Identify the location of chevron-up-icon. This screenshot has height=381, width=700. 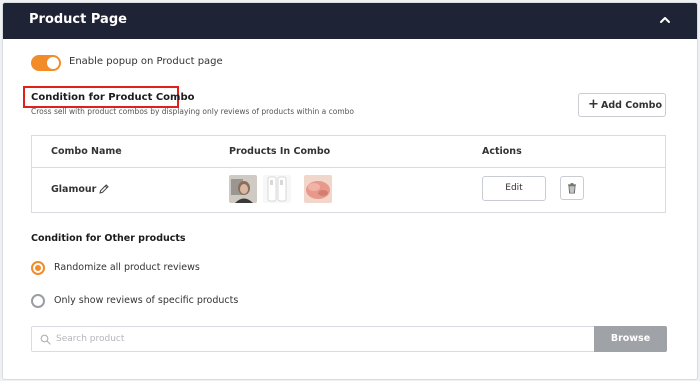
(665, 20).